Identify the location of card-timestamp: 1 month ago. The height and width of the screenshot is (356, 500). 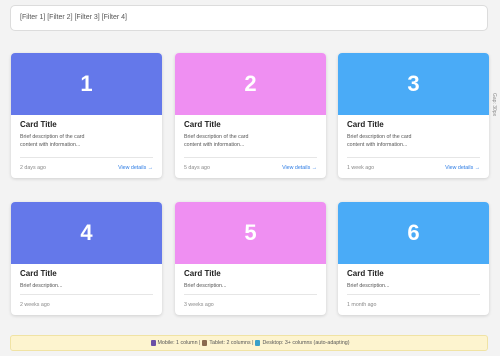
(362, 305).